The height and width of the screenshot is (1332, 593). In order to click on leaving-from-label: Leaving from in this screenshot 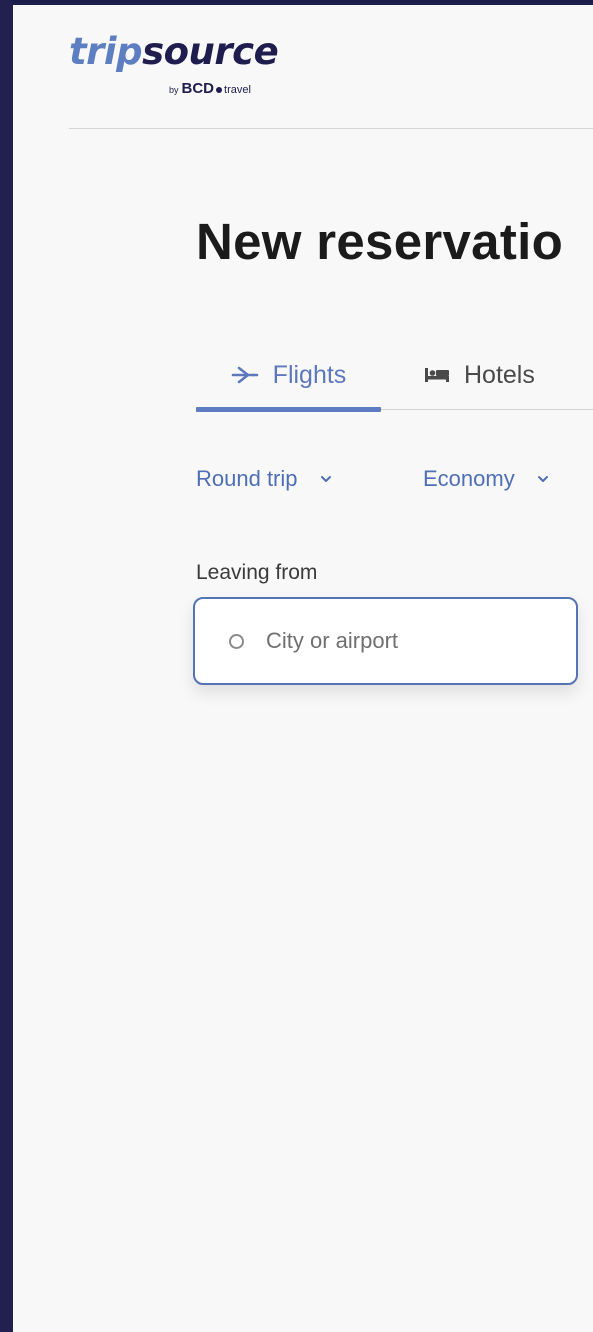, I will do `click(257, 572)`.